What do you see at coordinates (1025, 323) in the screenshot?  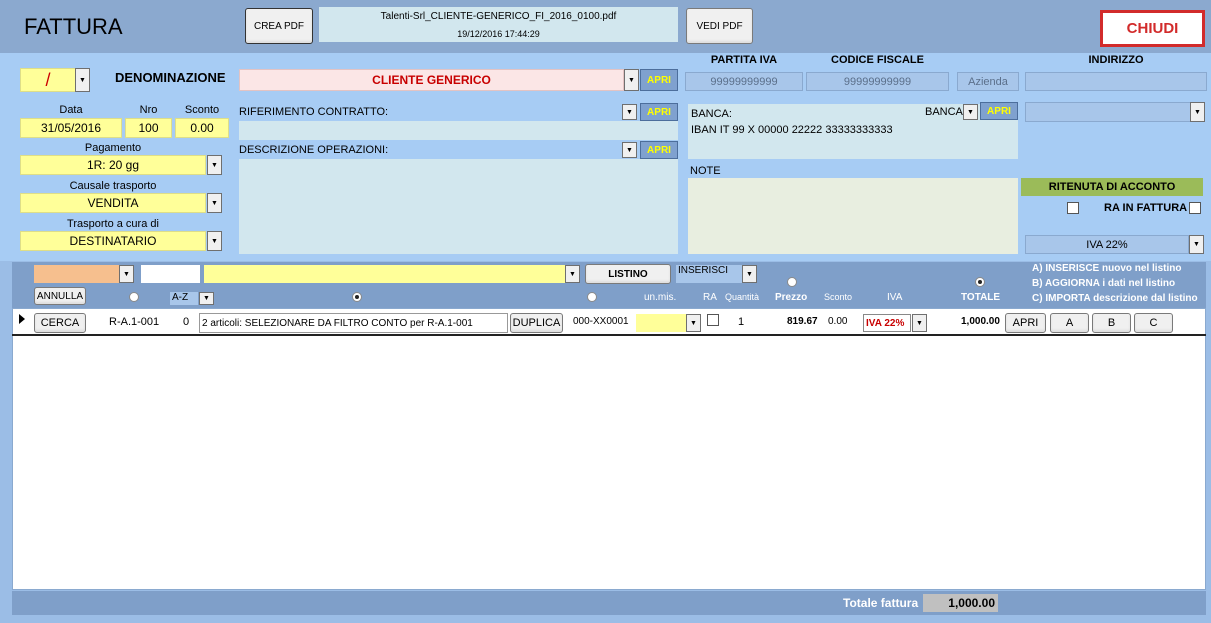 I see `row-apri-button: APRI` at bounding box center [1025, 323].